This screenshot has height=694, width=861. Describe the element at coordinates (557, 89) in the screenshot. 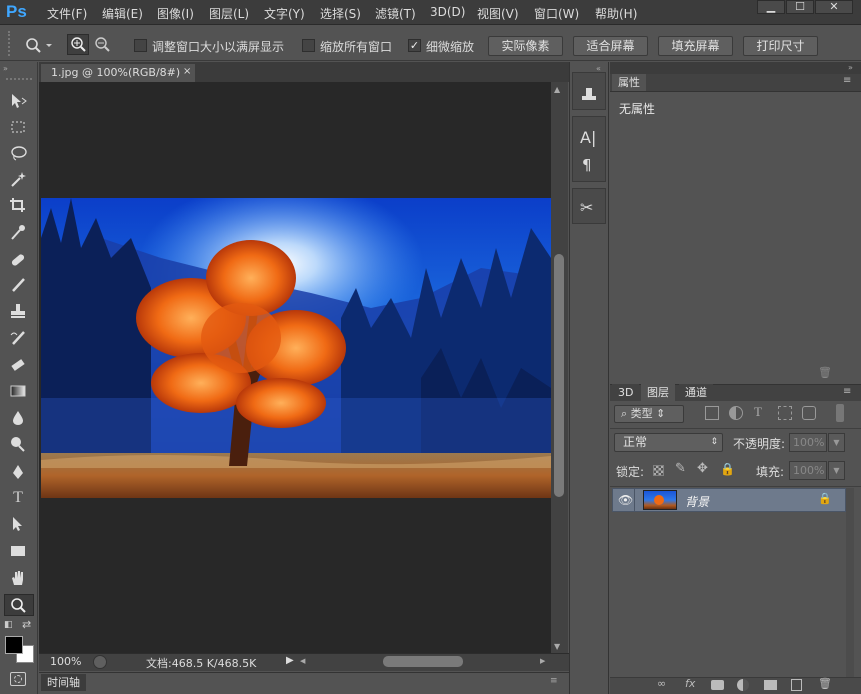

I see `scroll-up-icon: ▲` at that location.